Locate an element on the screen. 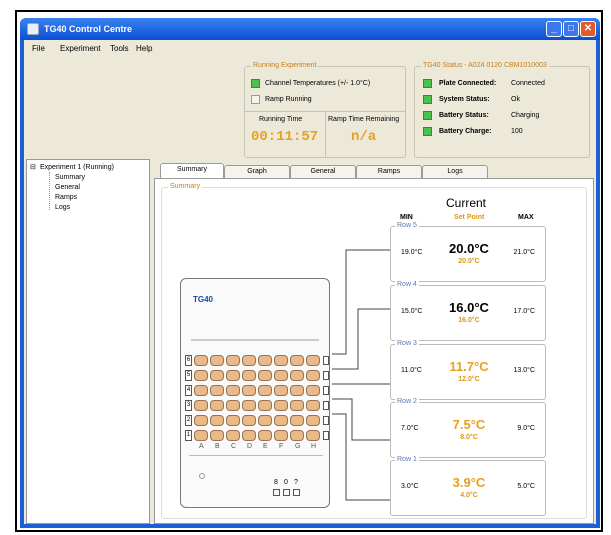 This screenshot has width=611, height=535. port-label-3: ? is located at coordinates (296, 482).